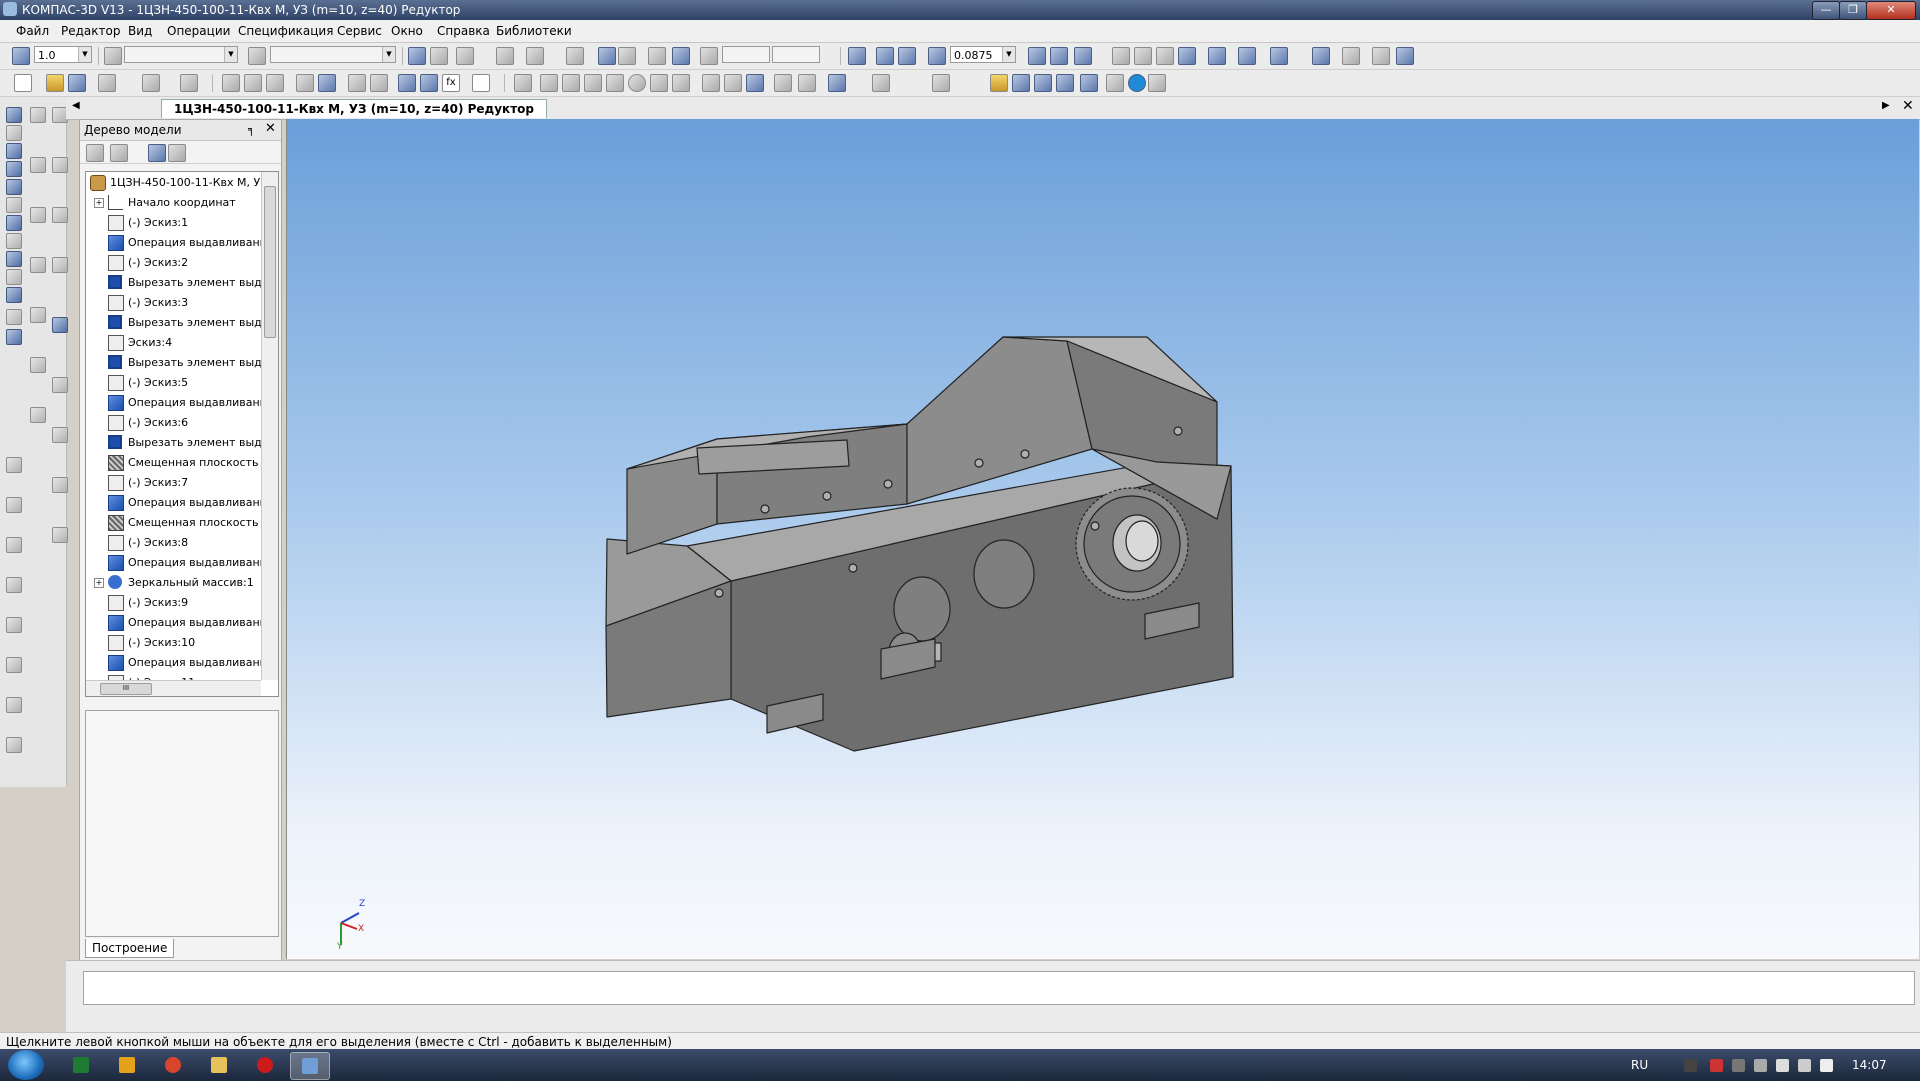  I want to click on tree-item: (-) Эскиз:10, so click(174, 643).